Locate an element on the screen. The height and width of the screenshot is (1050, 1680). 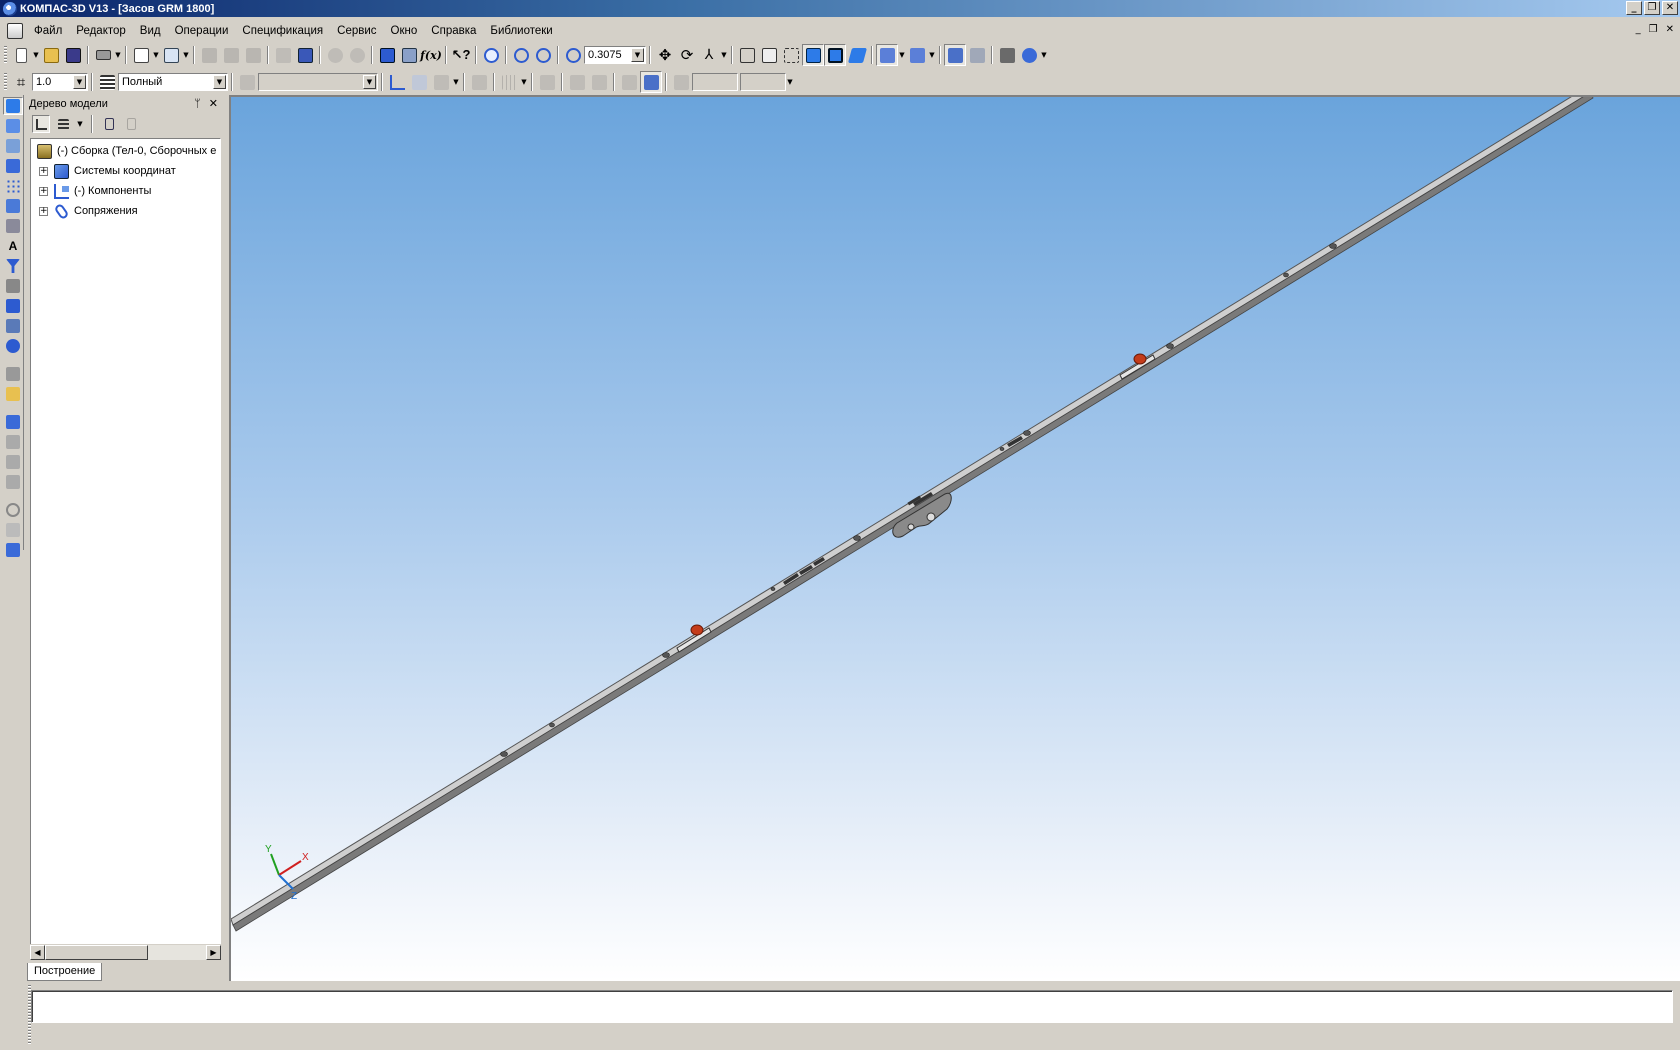
panel-insert-button is located at coordinates (13, 422).